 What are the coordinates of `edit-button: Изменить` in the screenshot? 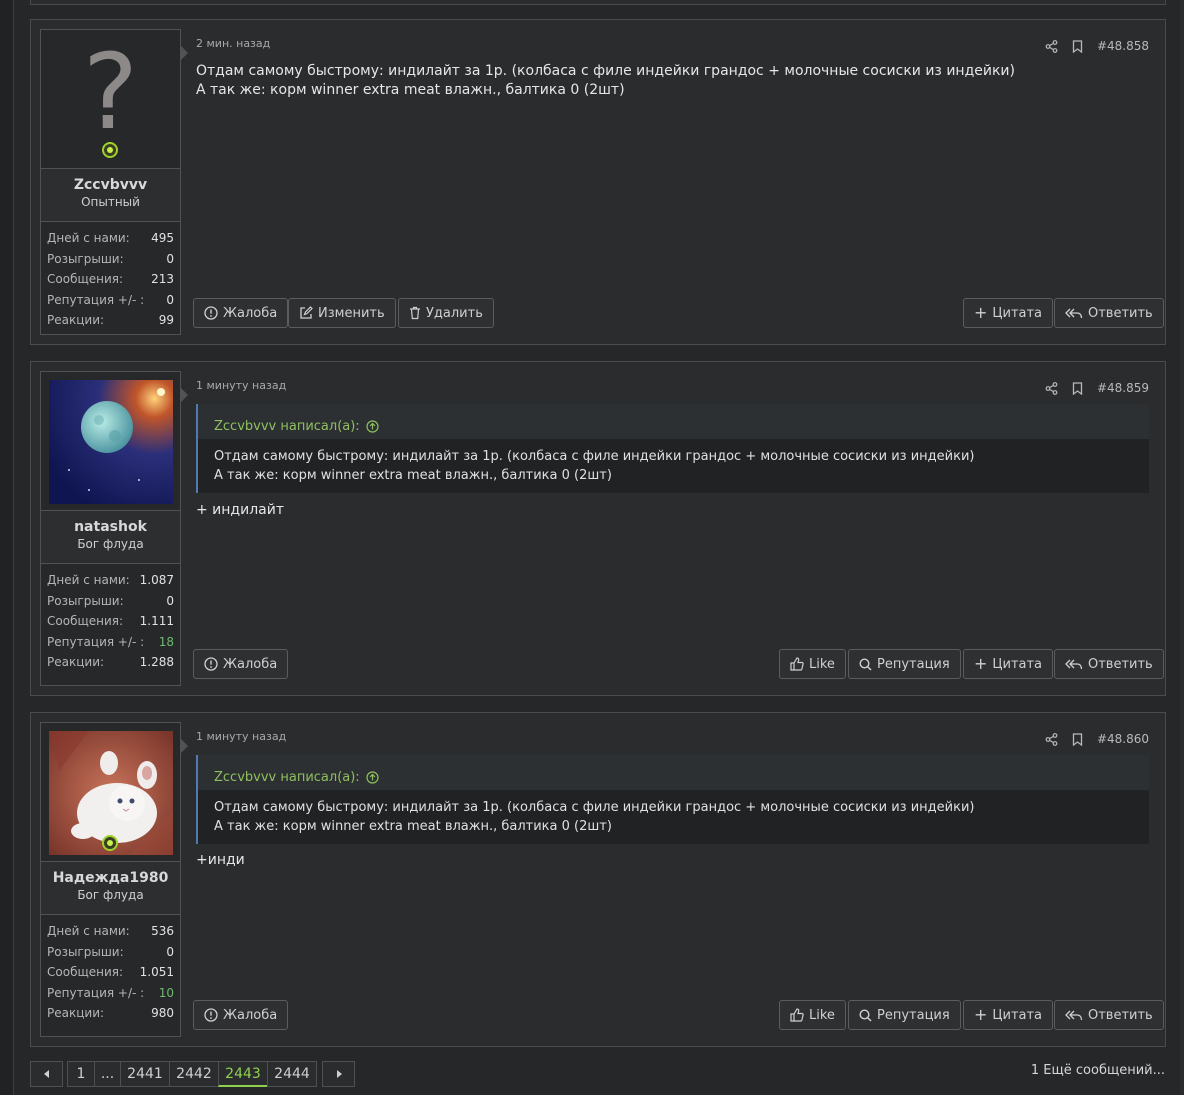 It's located at (342, 313).